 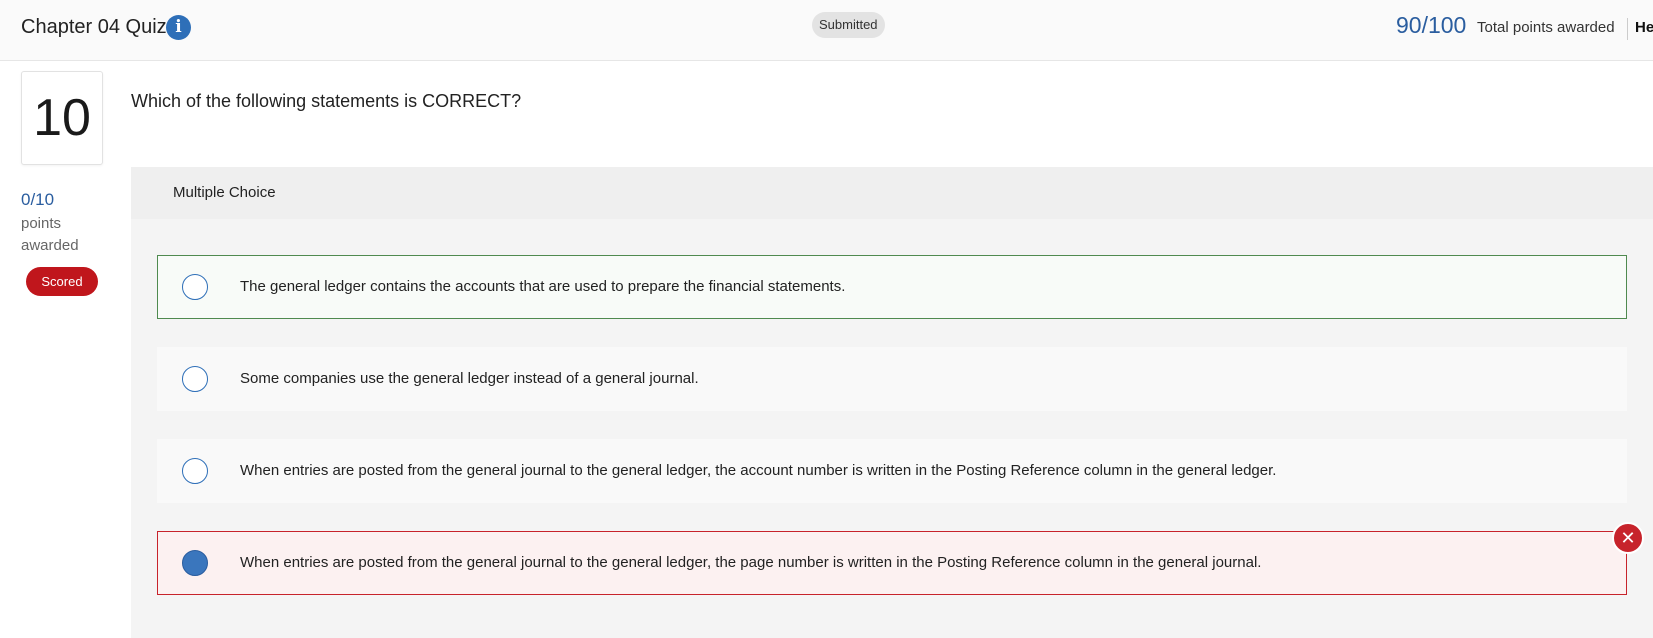 I want to click on total-points-label: Total points awarded, so click(x=1546, y=27).